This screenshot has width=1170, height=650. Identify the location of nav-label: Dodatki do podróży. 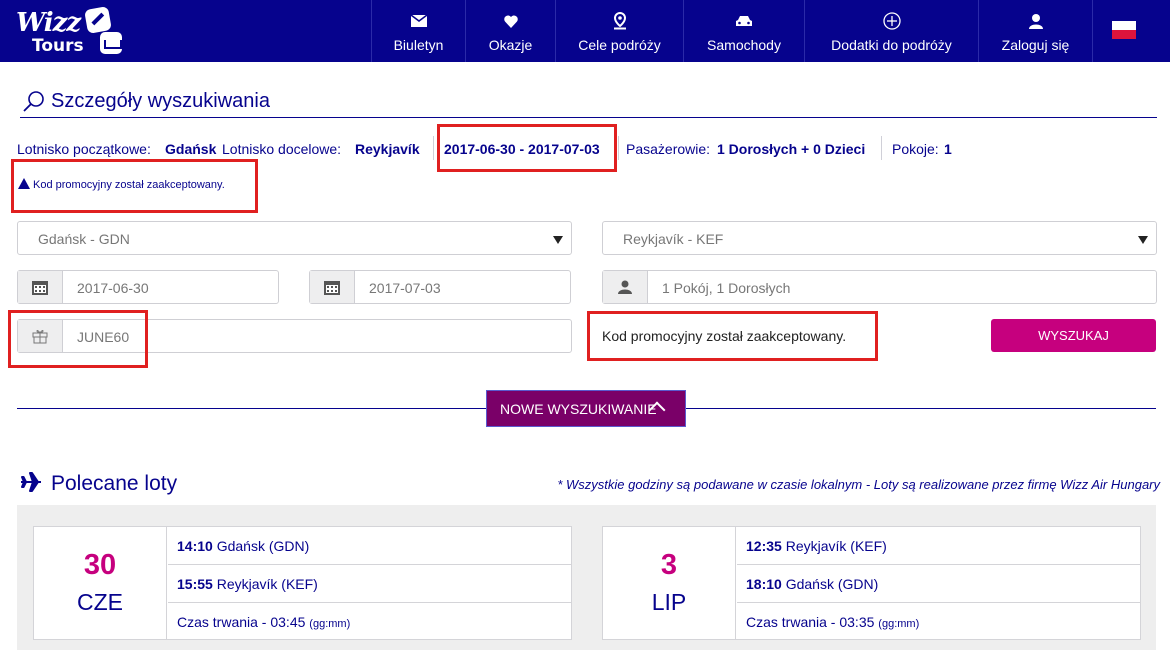
(891, 45).